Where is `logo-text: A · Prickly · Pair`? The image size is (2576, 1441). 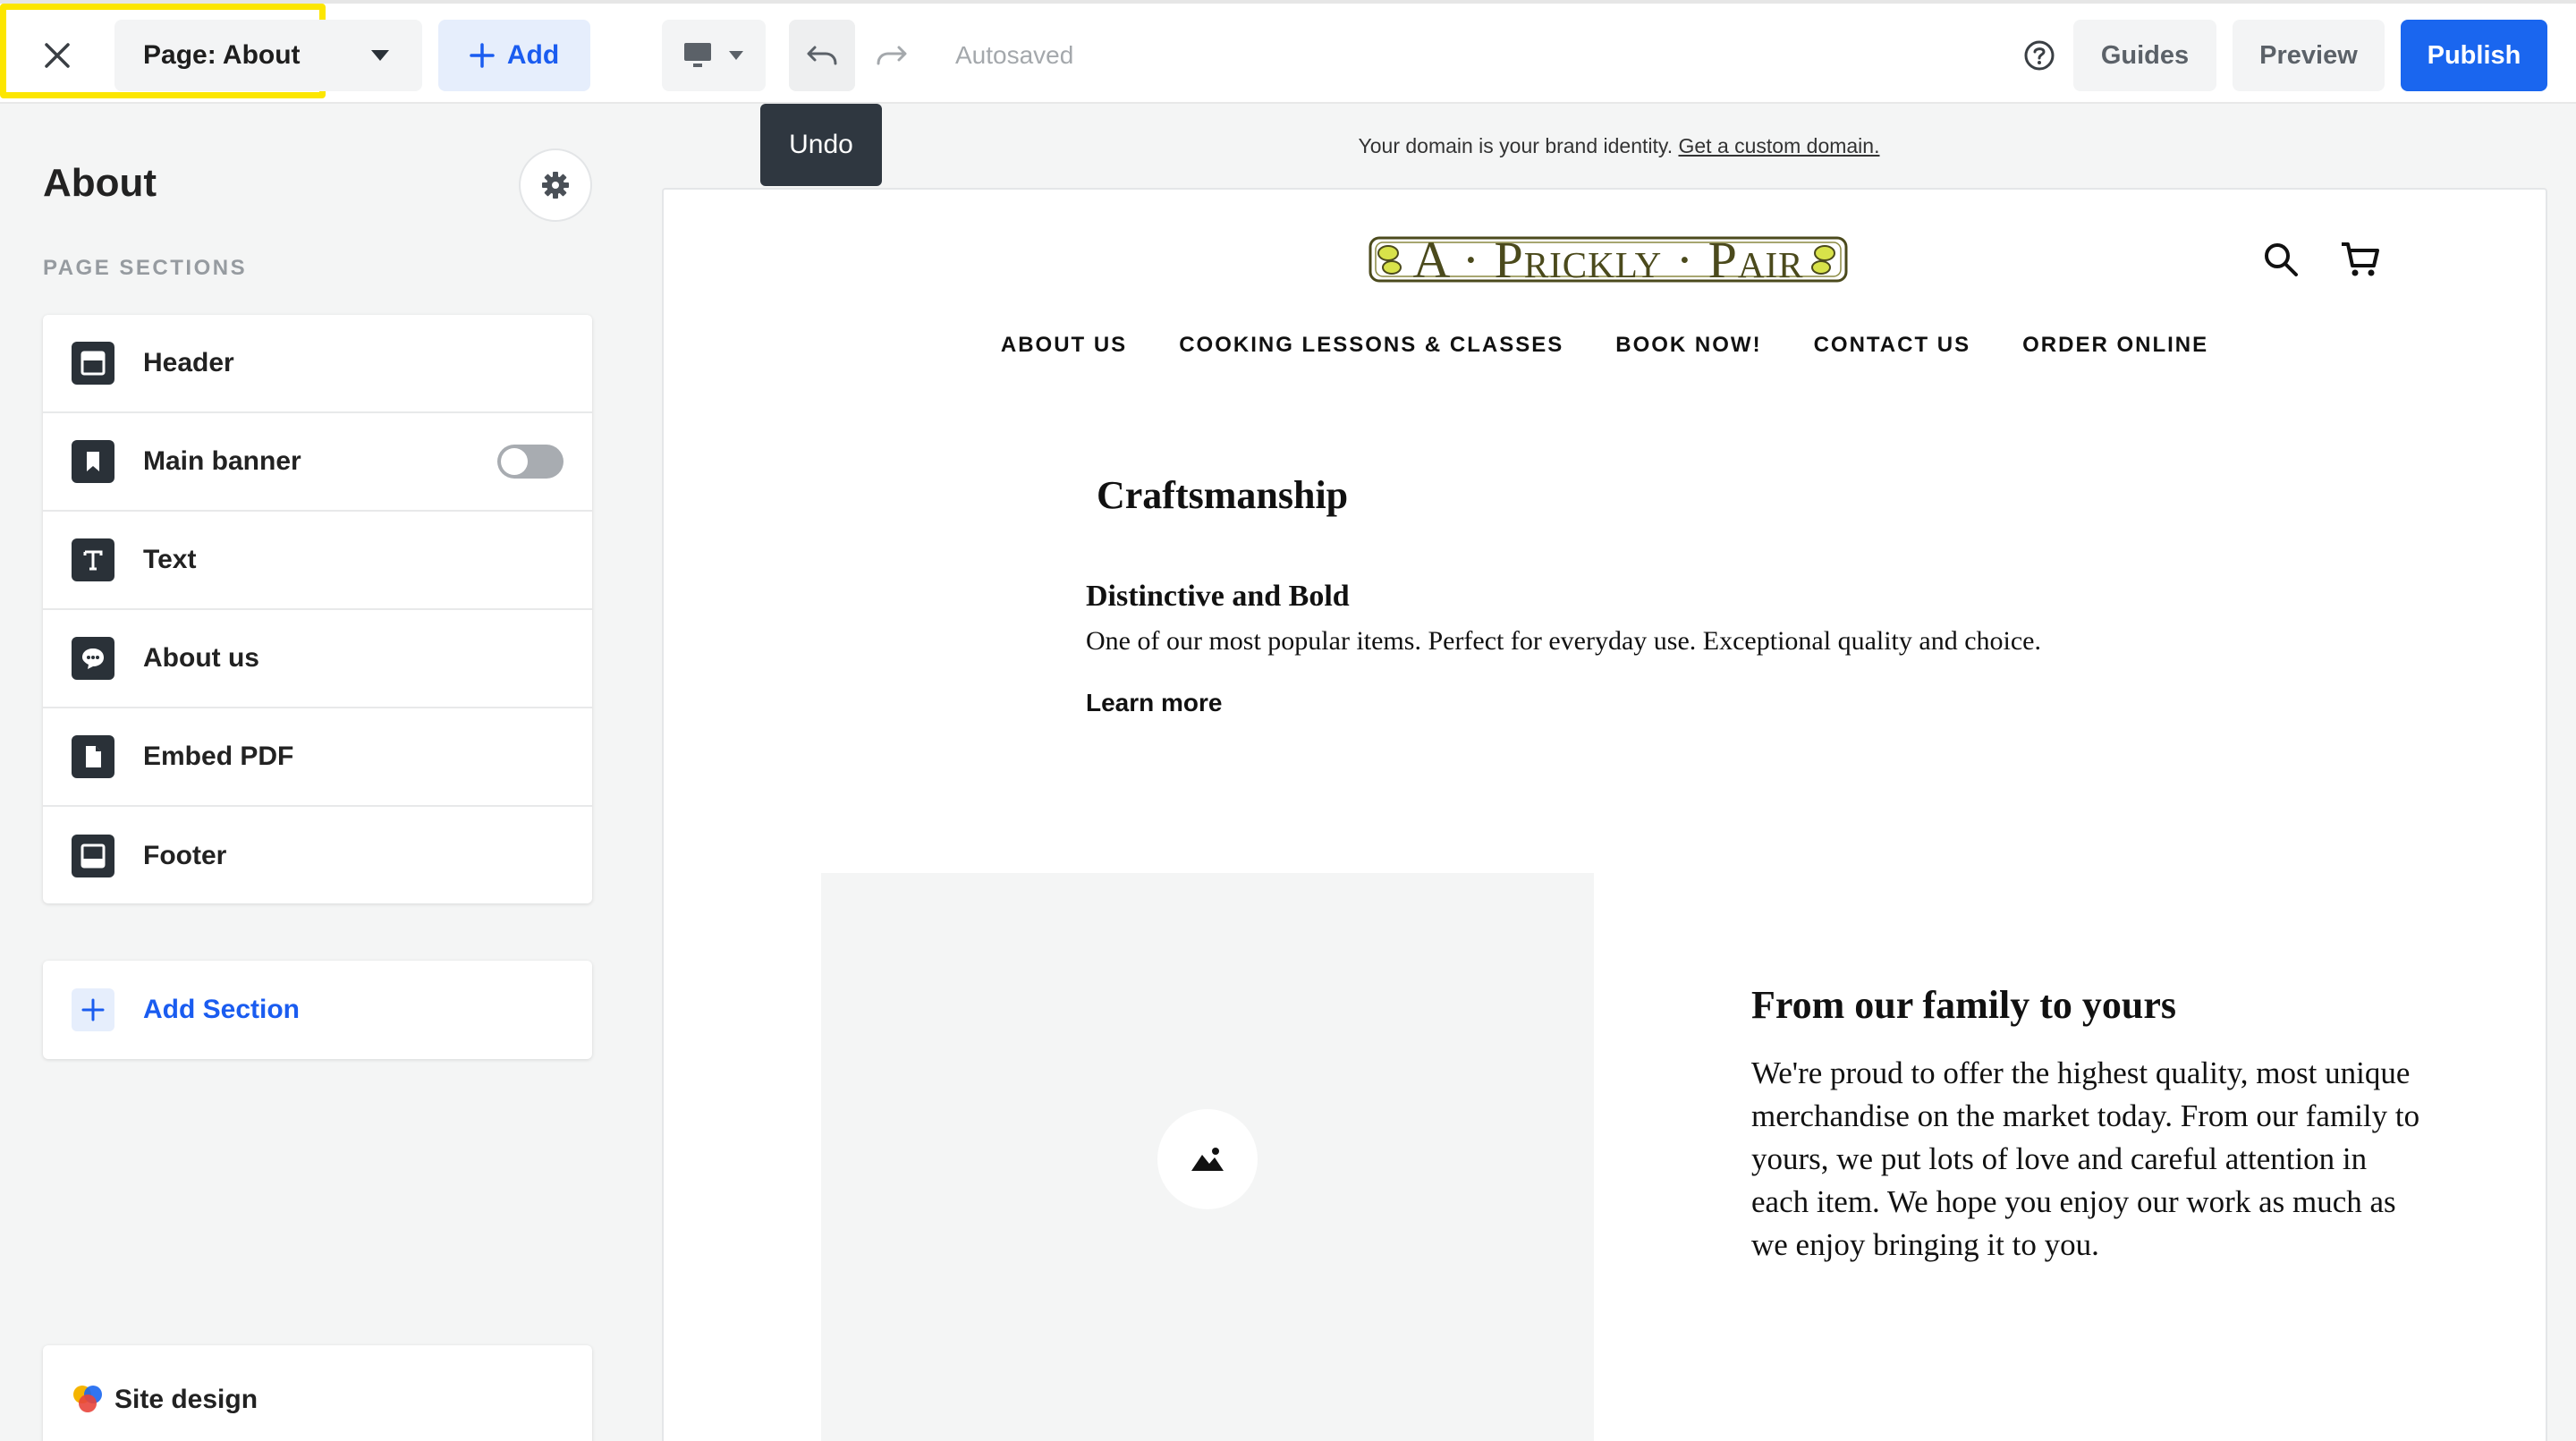
logo-text: A · Prickly · Pair is located at coordinates (1608, 259).